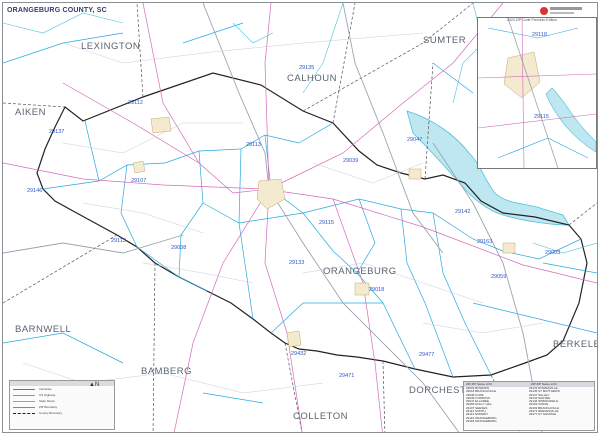 Image resolution: width=600 pixels, height=435 pixels. What do you see at coordinates (445, 40) in the screenshot?
I see `county-label-sumter: SUMTER` at bounding box center [445, 40].